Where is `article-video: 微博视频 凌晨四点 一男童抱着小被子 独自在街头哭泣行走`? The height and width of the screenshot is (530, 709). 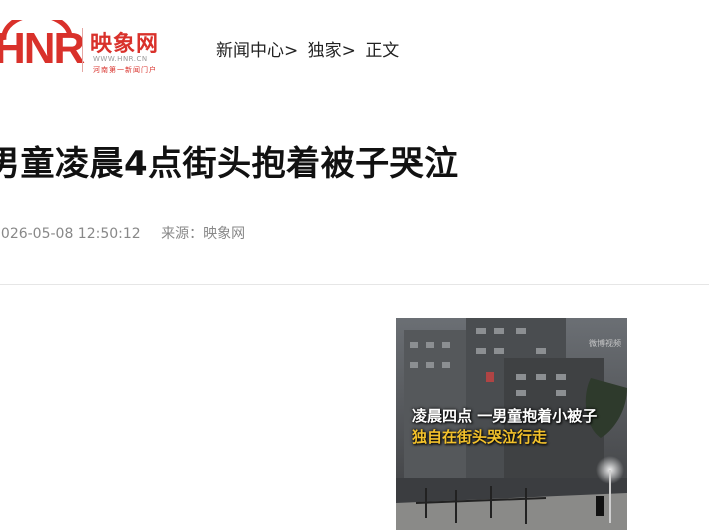 article-video: 微博视频 凌晨四点 一男童抱着小被子 独自在街头哭泣行走 is located at coordinates (511, 424).